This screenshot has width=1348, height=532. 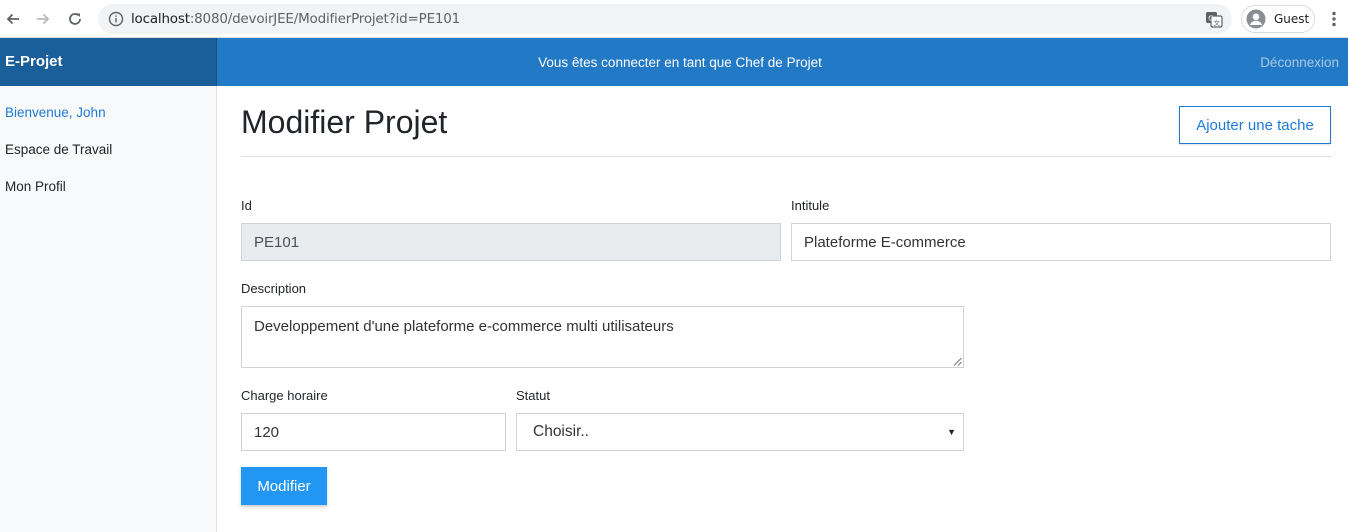 I want to click on back-button, so click(x=13, y=19).